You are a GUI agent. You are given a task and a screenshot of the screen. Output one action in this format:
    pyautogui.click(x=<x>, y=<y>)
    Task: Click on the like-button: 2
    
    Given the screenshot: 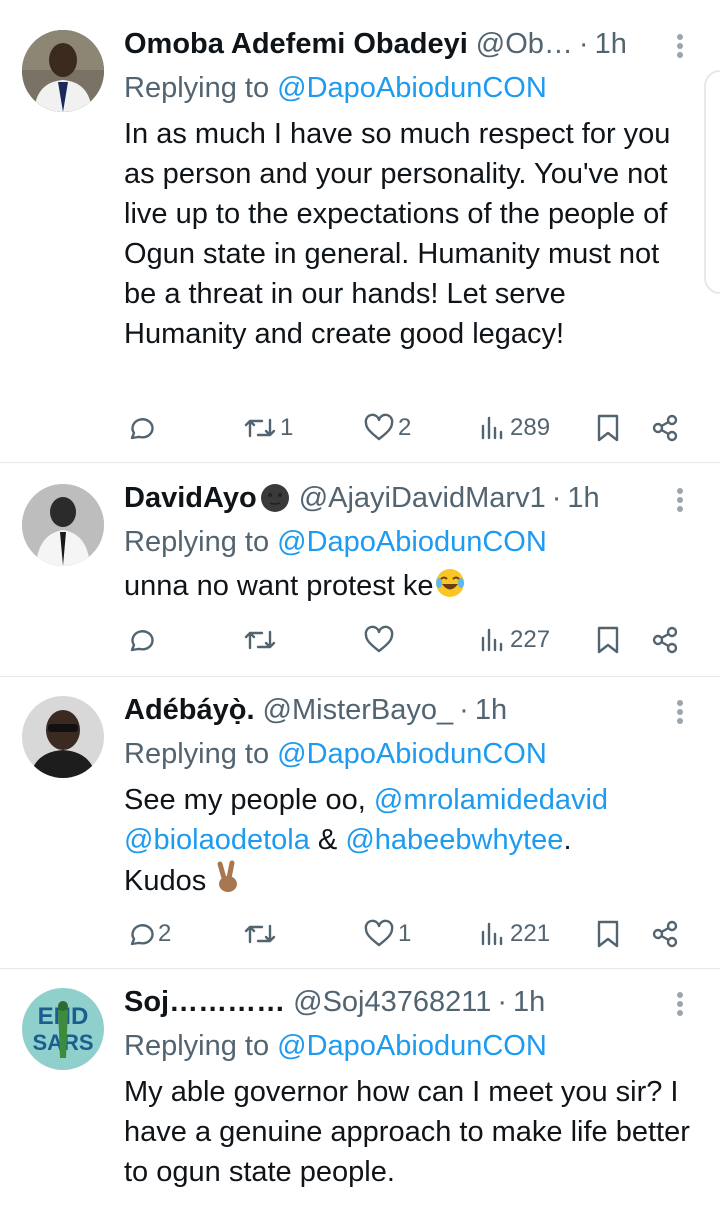 What is the action you would take?
    pyautogui.click(x=386, y=428)
    